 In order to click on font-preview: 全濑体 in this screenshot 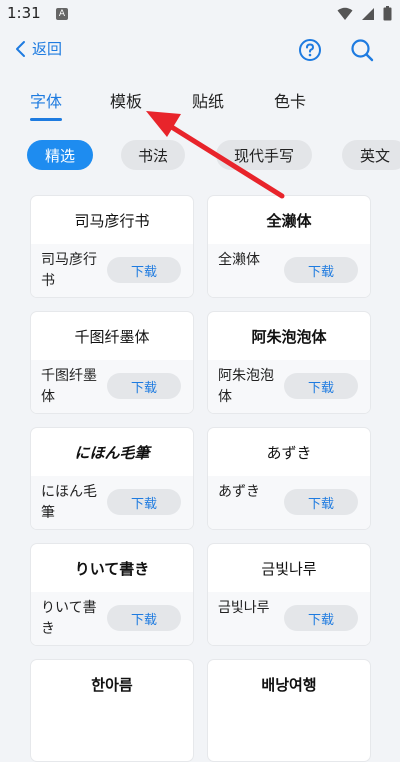, I will do `click(289, 220)`.